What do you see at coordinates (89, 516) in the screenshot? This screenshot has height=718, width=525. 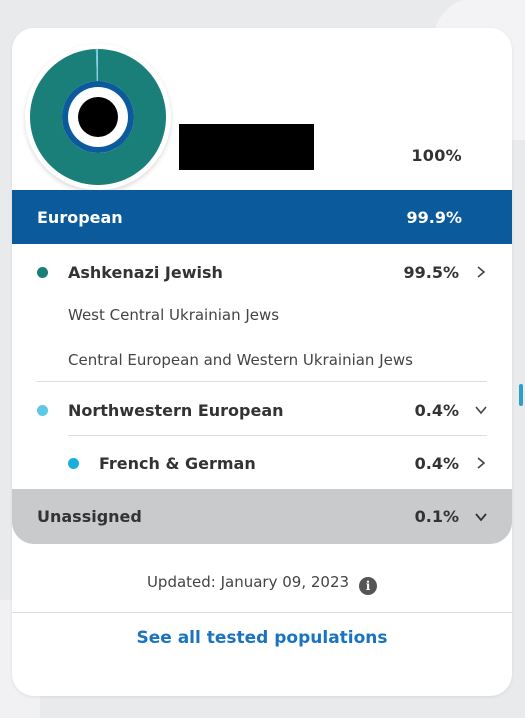 I see `unassigned-label: Unassigned` at bounding box center [89, 516].